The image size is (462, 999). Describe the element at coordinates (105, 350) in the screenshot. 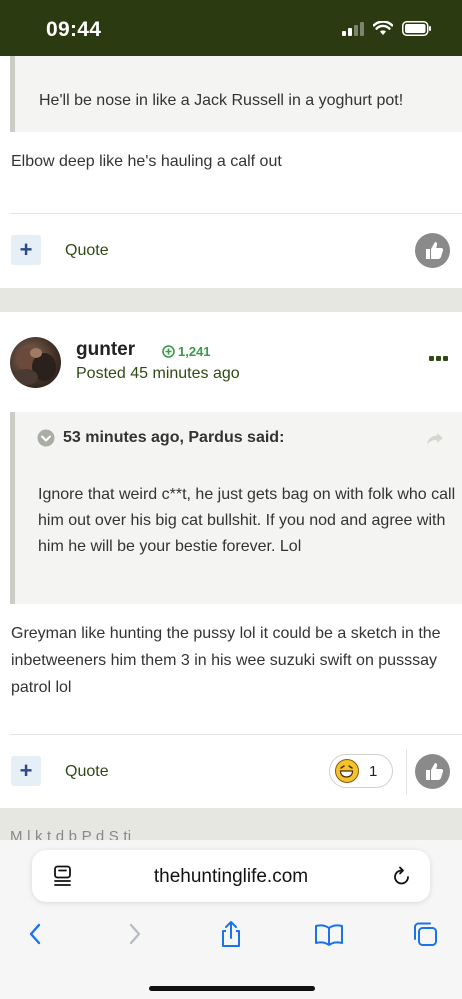

I see `author-name: gunter` at that location.